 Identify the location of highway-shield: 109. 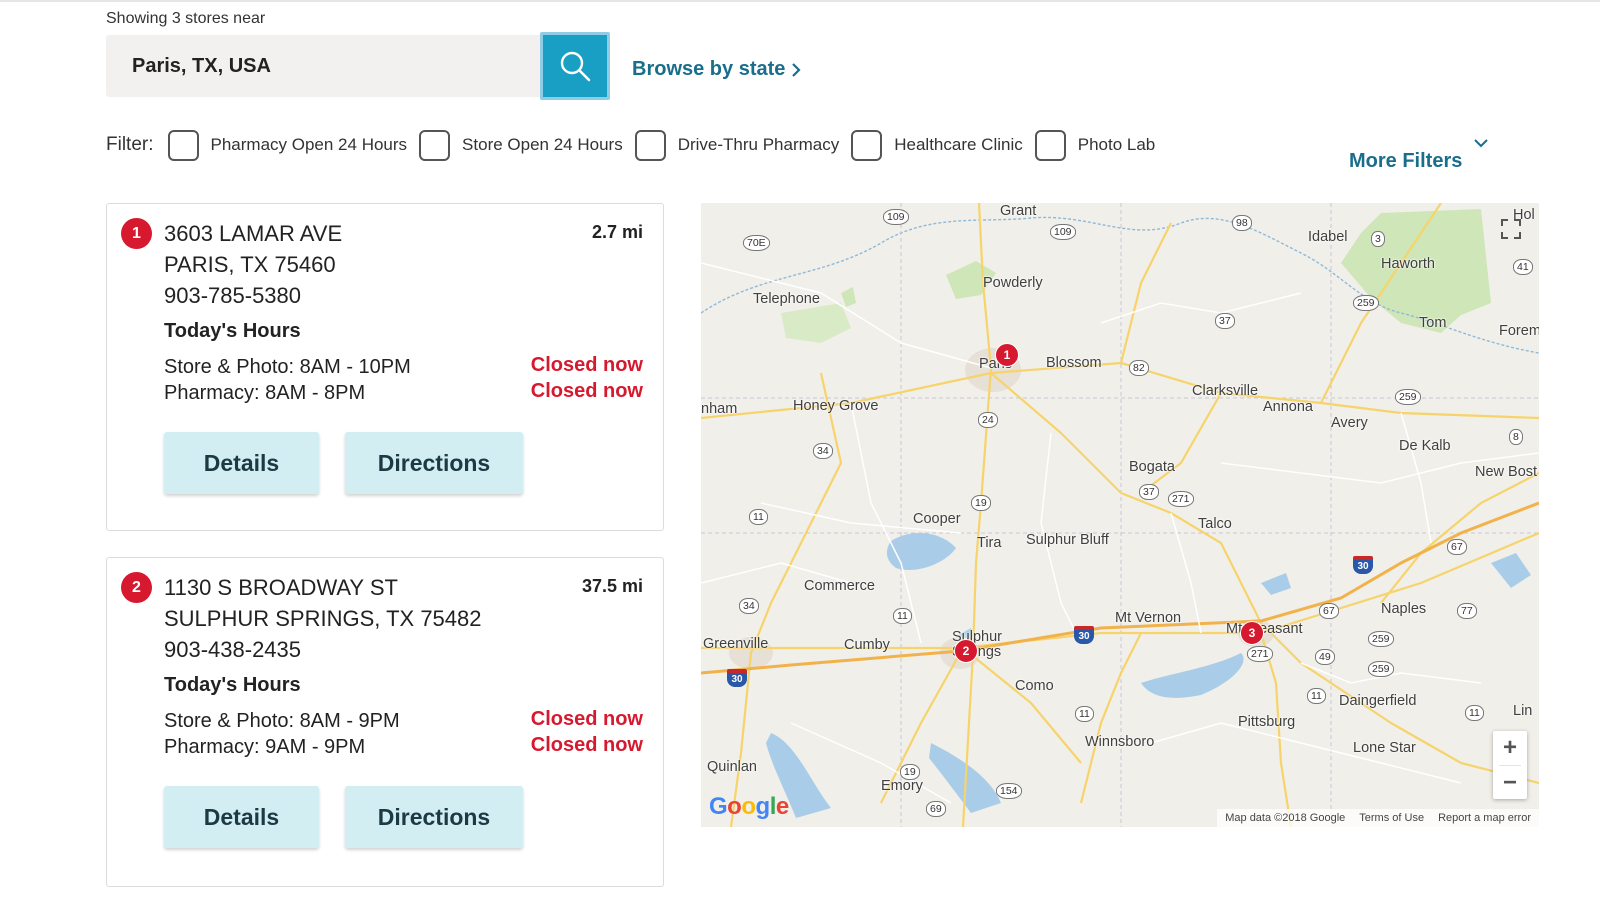
(896, 217).